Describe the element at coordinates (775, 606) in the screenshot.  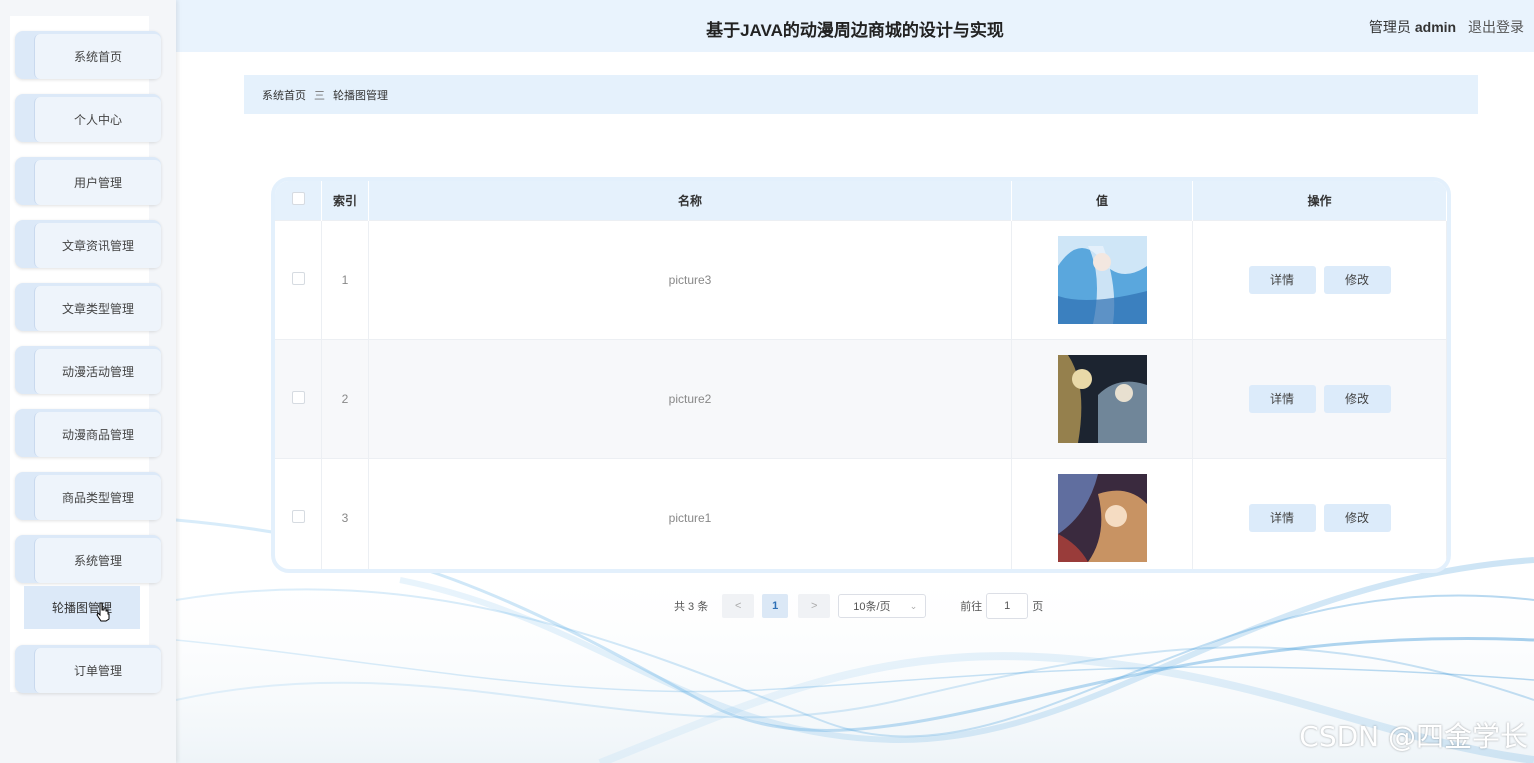
I see `page-number-1: 1` at that location.